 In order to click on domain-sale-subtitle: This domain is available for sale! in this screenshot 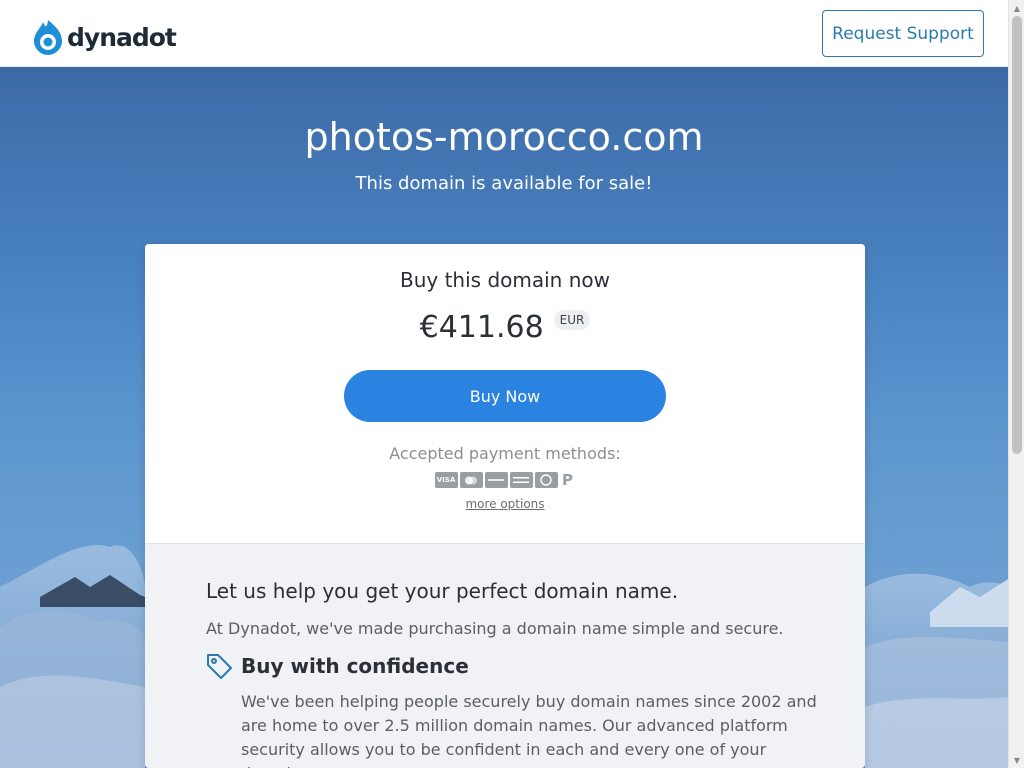, I will do `click(504, 183)`.